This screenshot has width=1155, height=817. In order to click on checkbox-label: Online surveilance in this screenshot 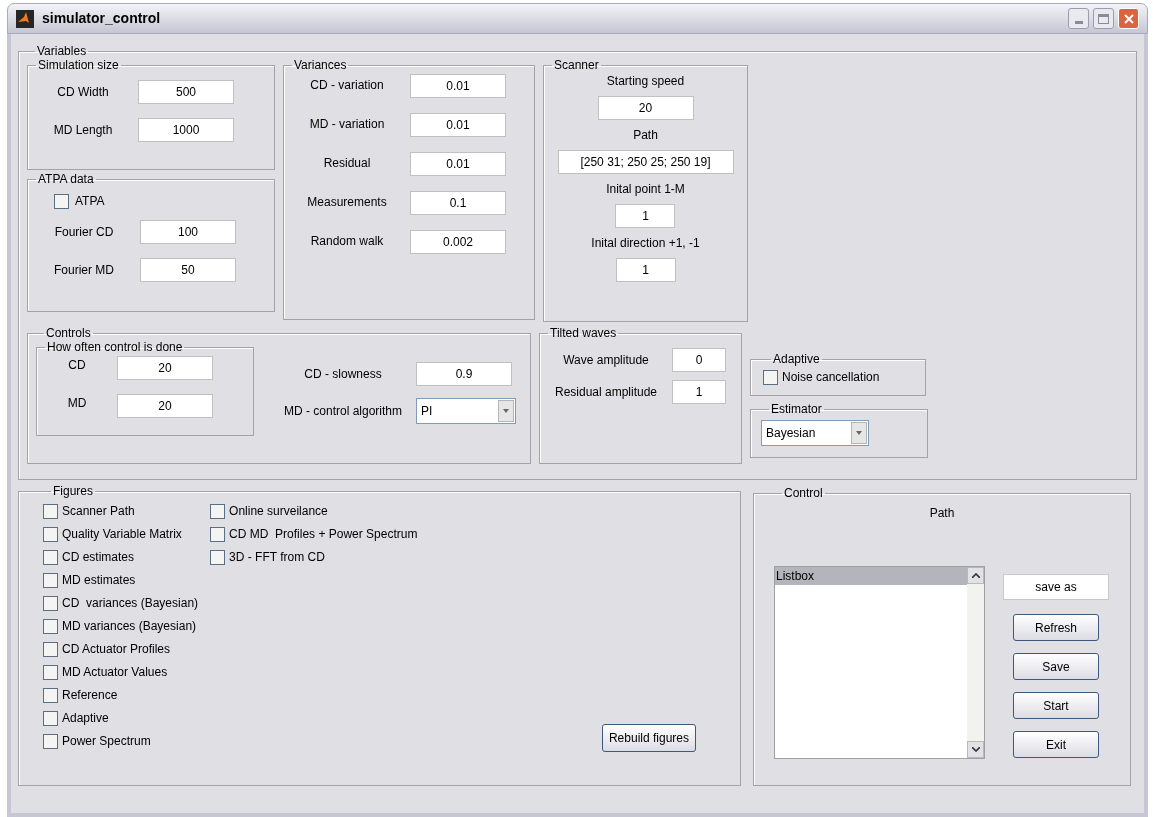, I will do `click(278, 511)`.